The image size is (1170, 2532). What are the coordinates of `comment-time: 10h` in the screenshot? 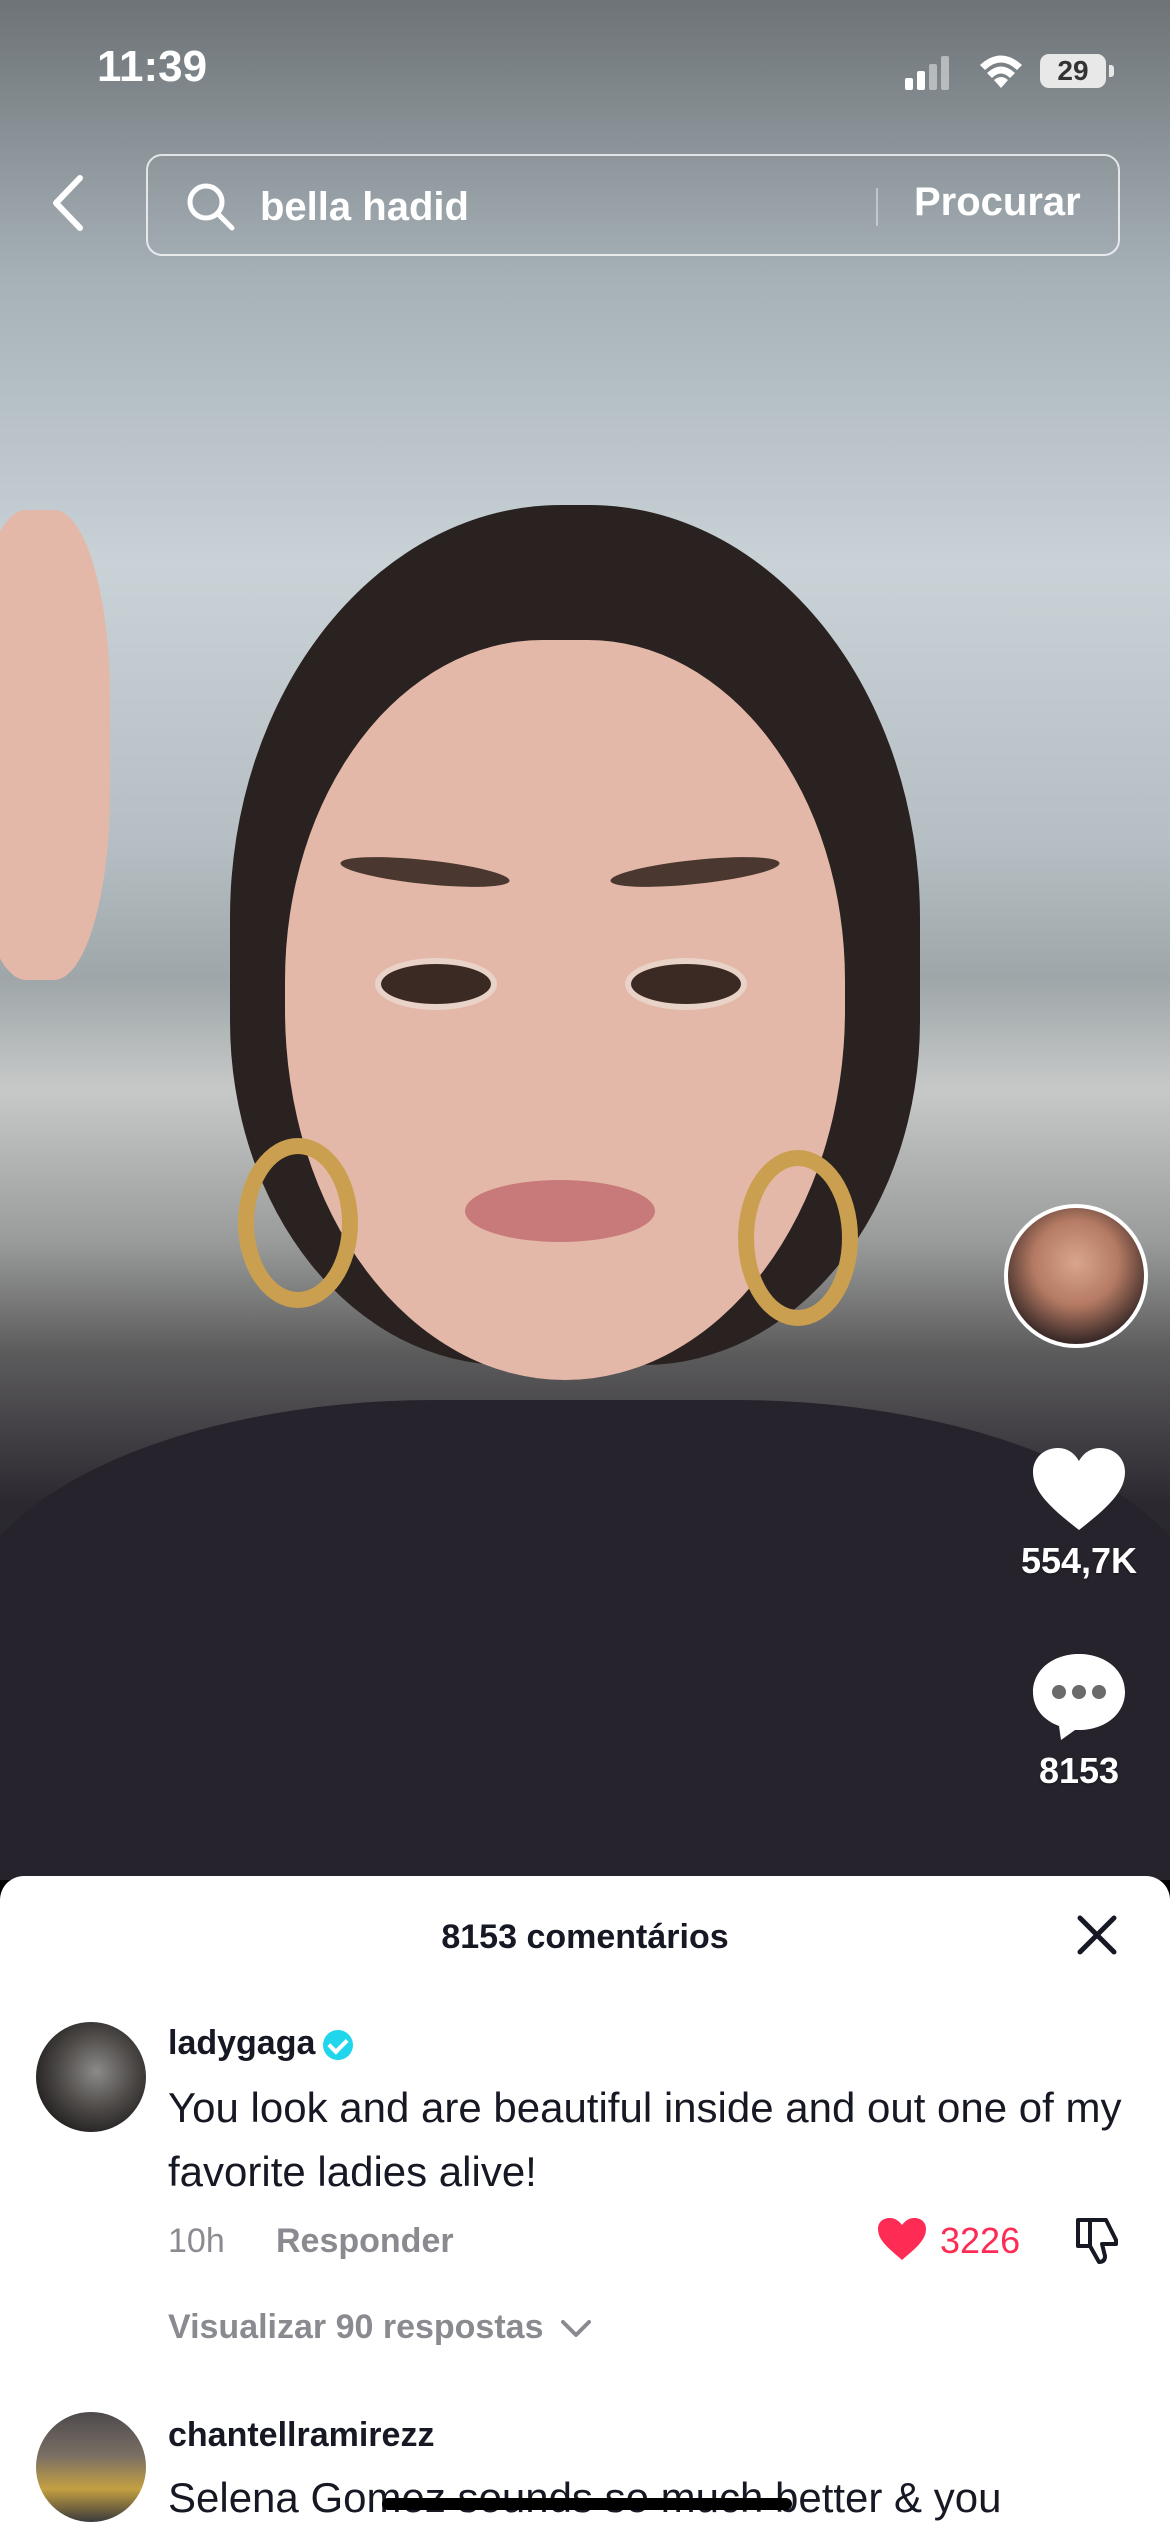 It's located at (196, 2241).